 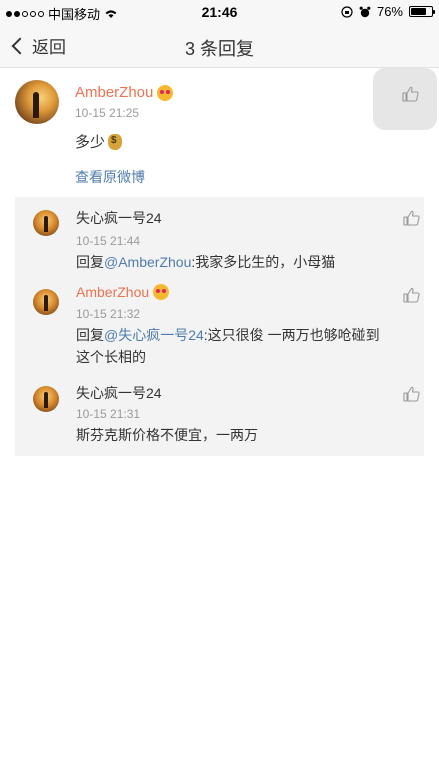 I want to click on post-username: AmberZhou, so click(x=124, y=92).